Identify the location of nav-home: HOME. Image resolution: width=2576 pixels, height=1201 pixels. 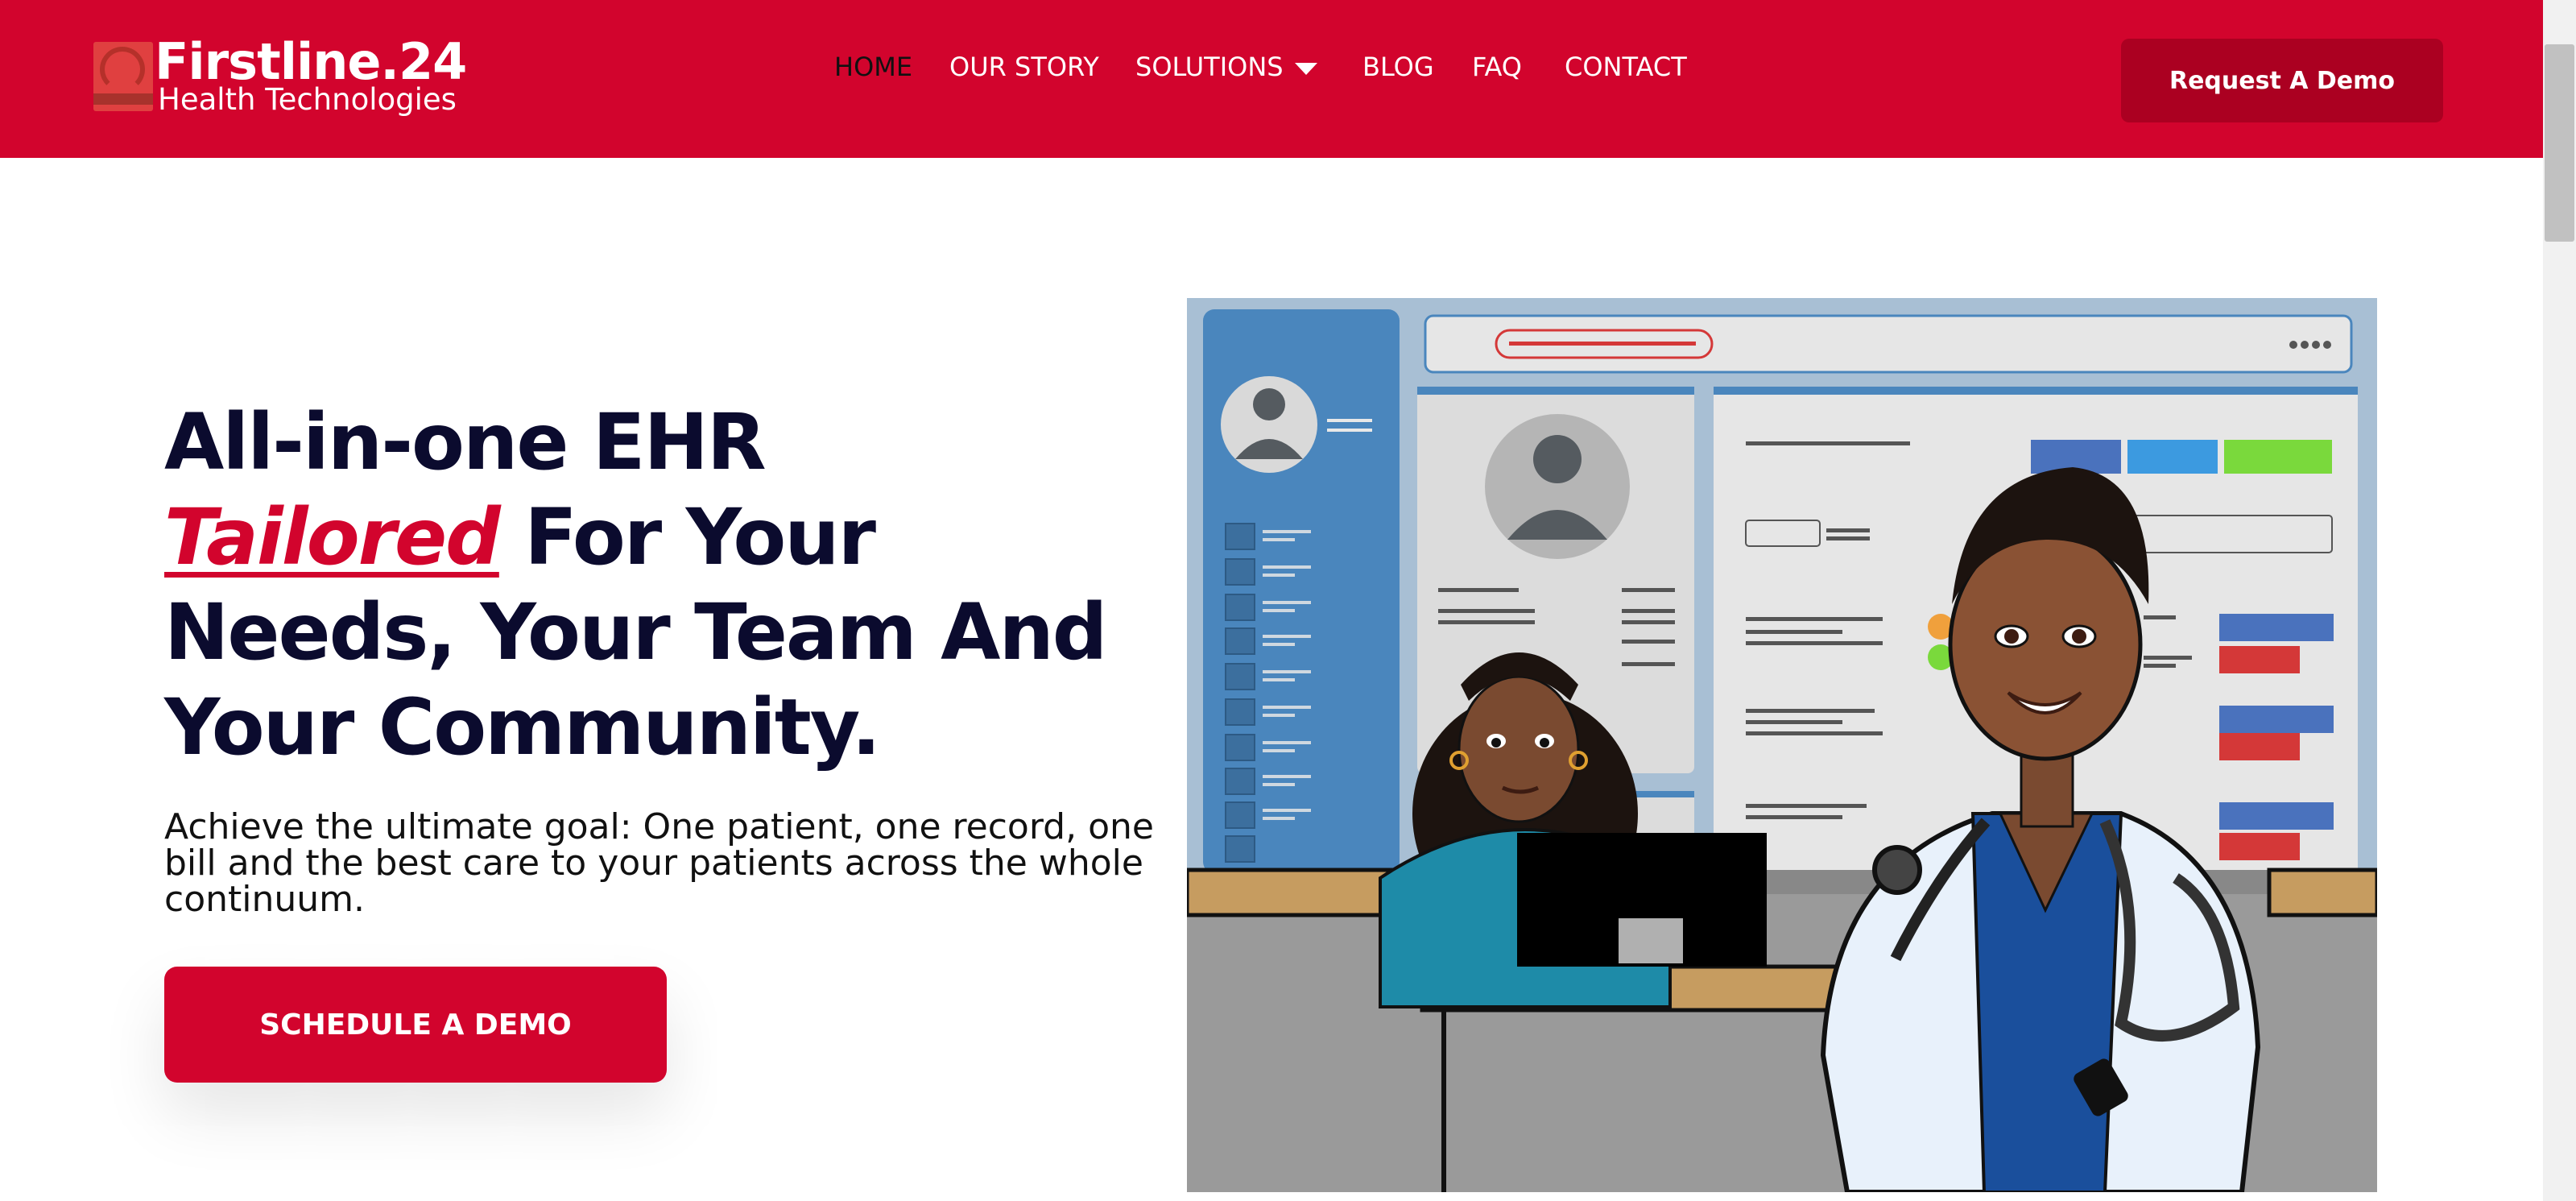
(873, 67).